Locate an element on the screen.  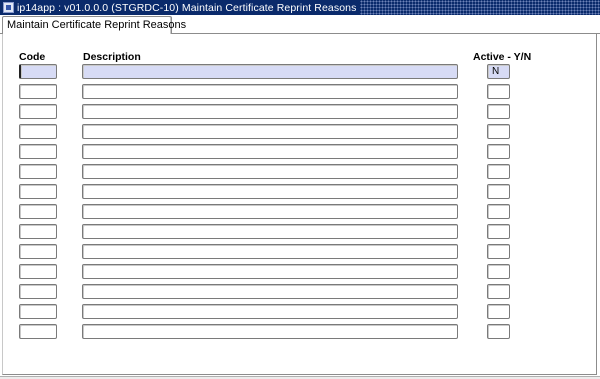
tab-strip: Maintain Certificate Reprint Reasons is located at coordinates (300, 25).